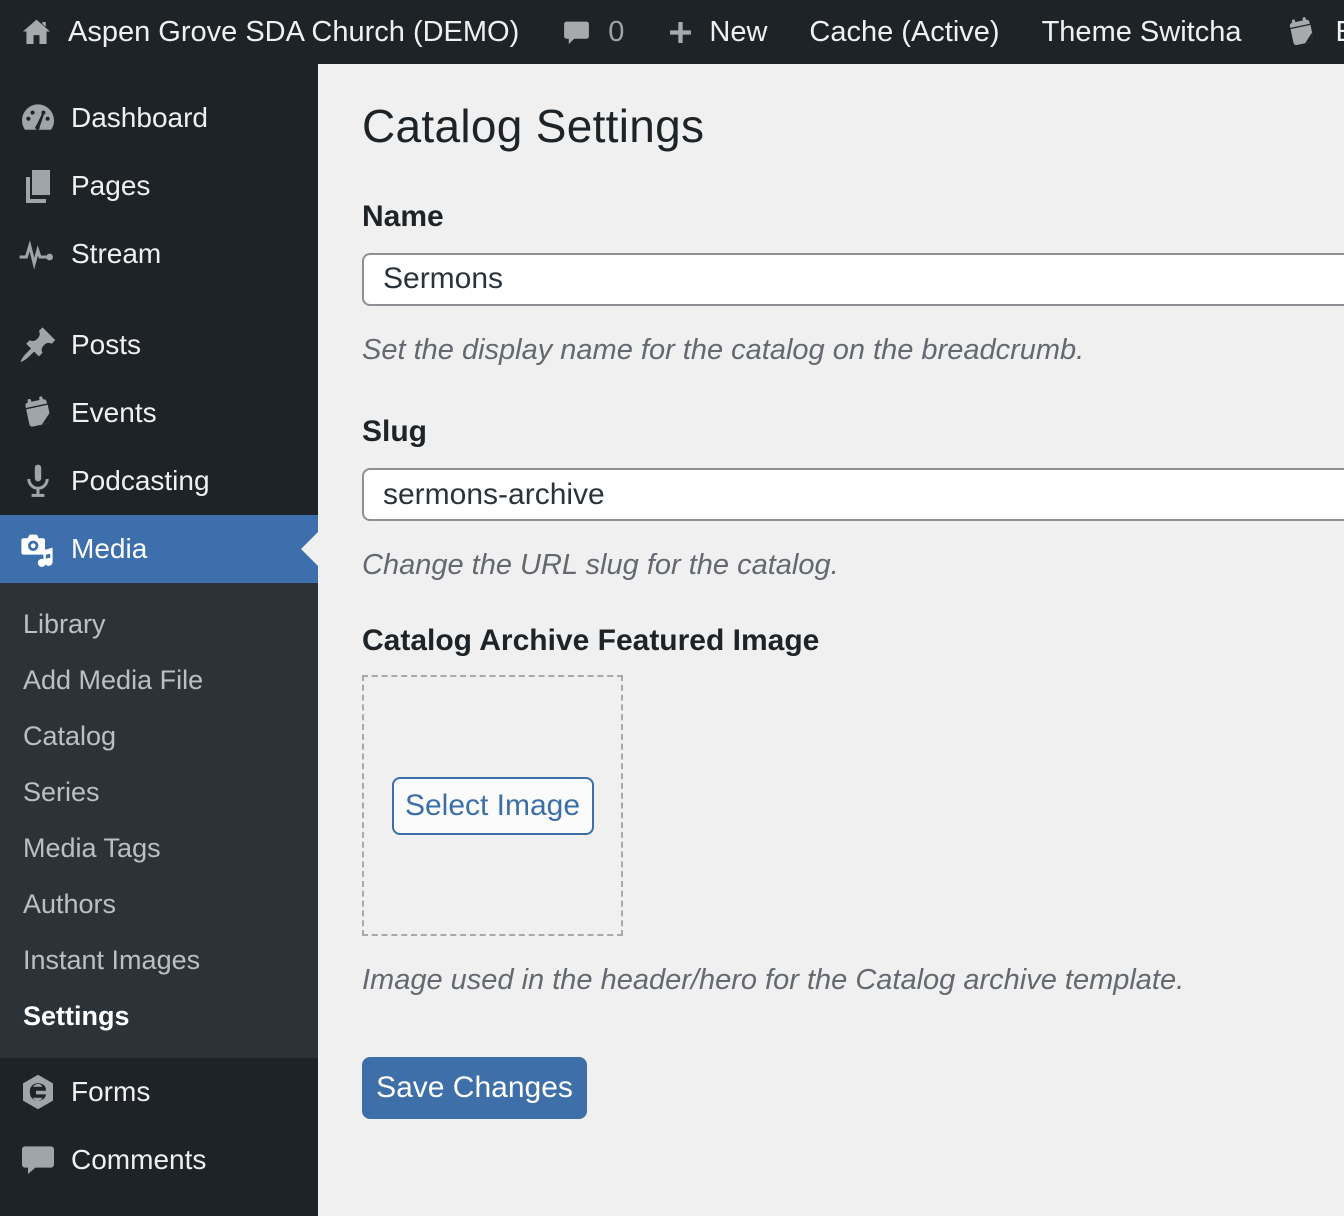  I want to click on slug-label: Slug, so click(394, 432).